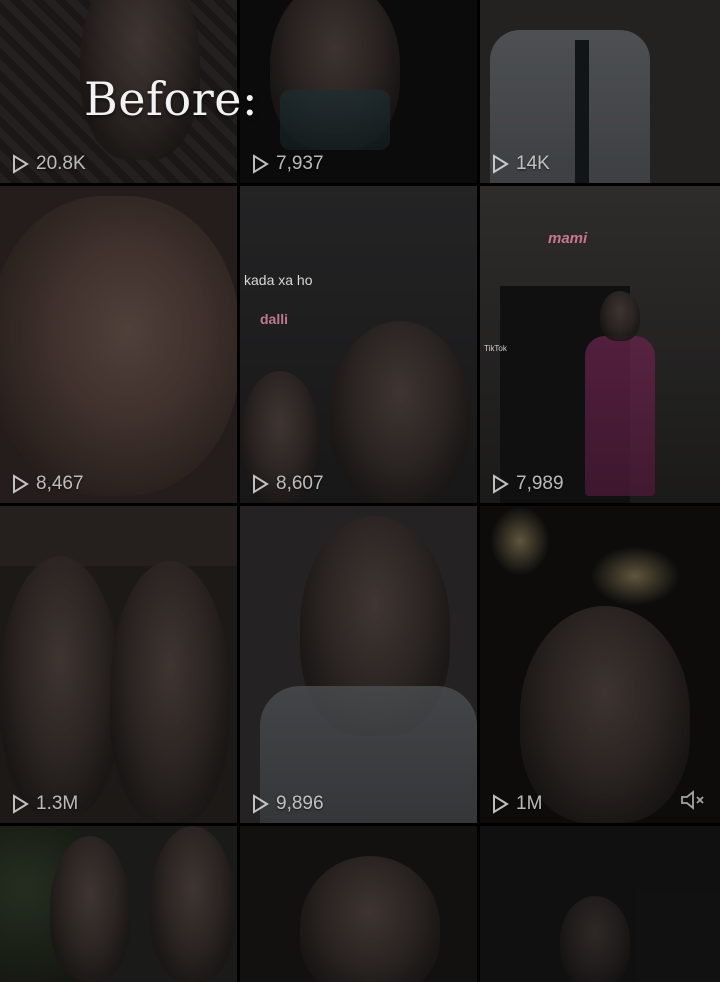  What do you see at coordinates (278, 280) in the screenshot?
I see `caption-text: kada xa ho` at bounding box center [278, 280].